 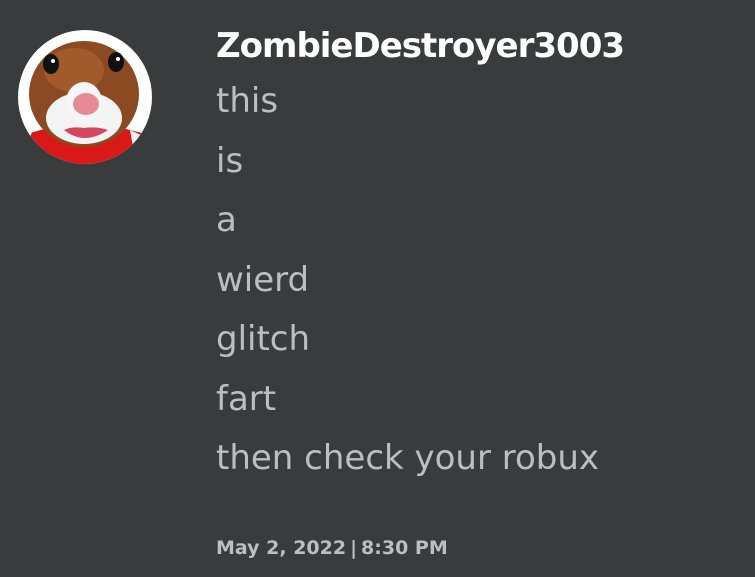 I want to click on username-link: ZombieDestroyer3003, so click(x=476, y=46).